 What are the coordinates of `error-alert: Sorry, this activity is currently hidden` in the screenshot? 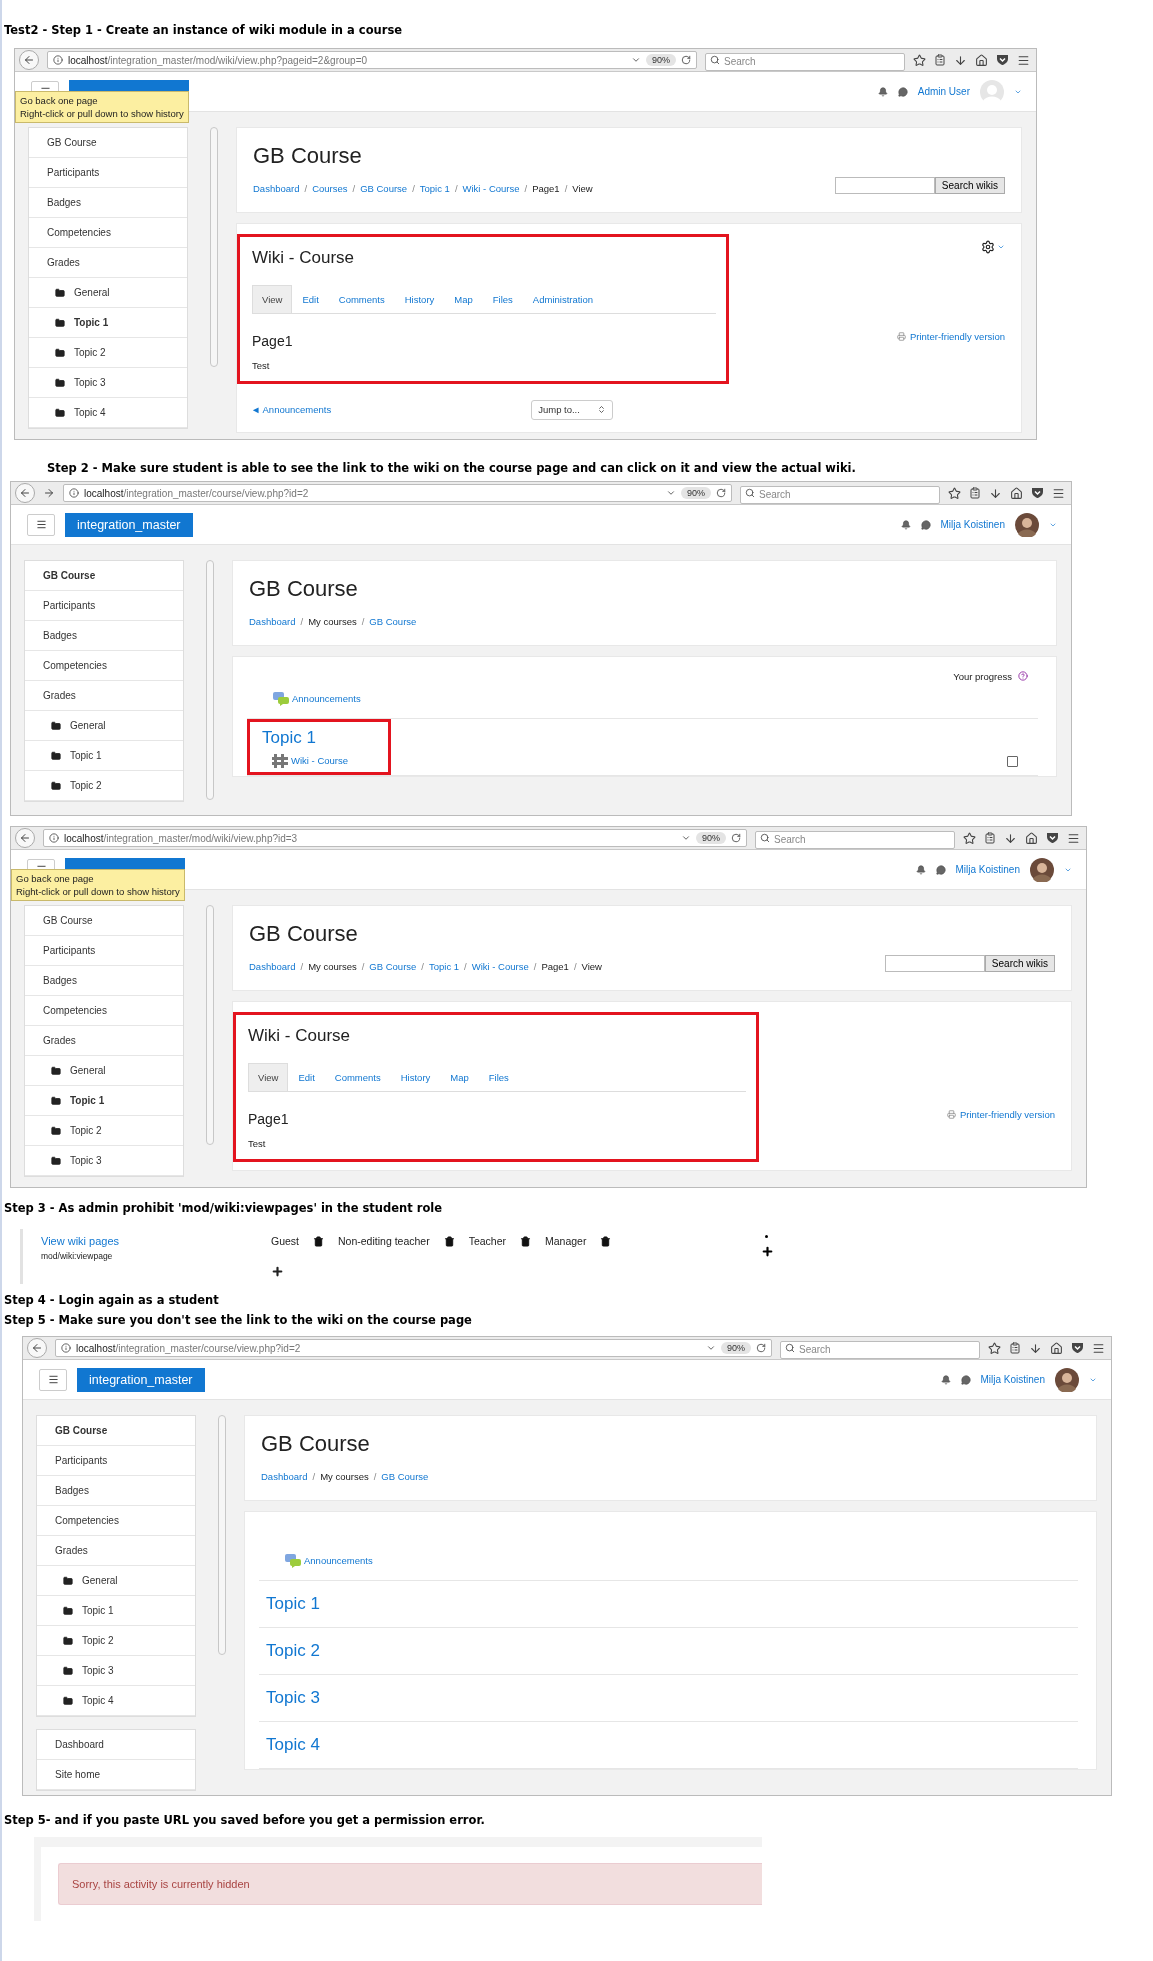 It's located at (410, 1884).